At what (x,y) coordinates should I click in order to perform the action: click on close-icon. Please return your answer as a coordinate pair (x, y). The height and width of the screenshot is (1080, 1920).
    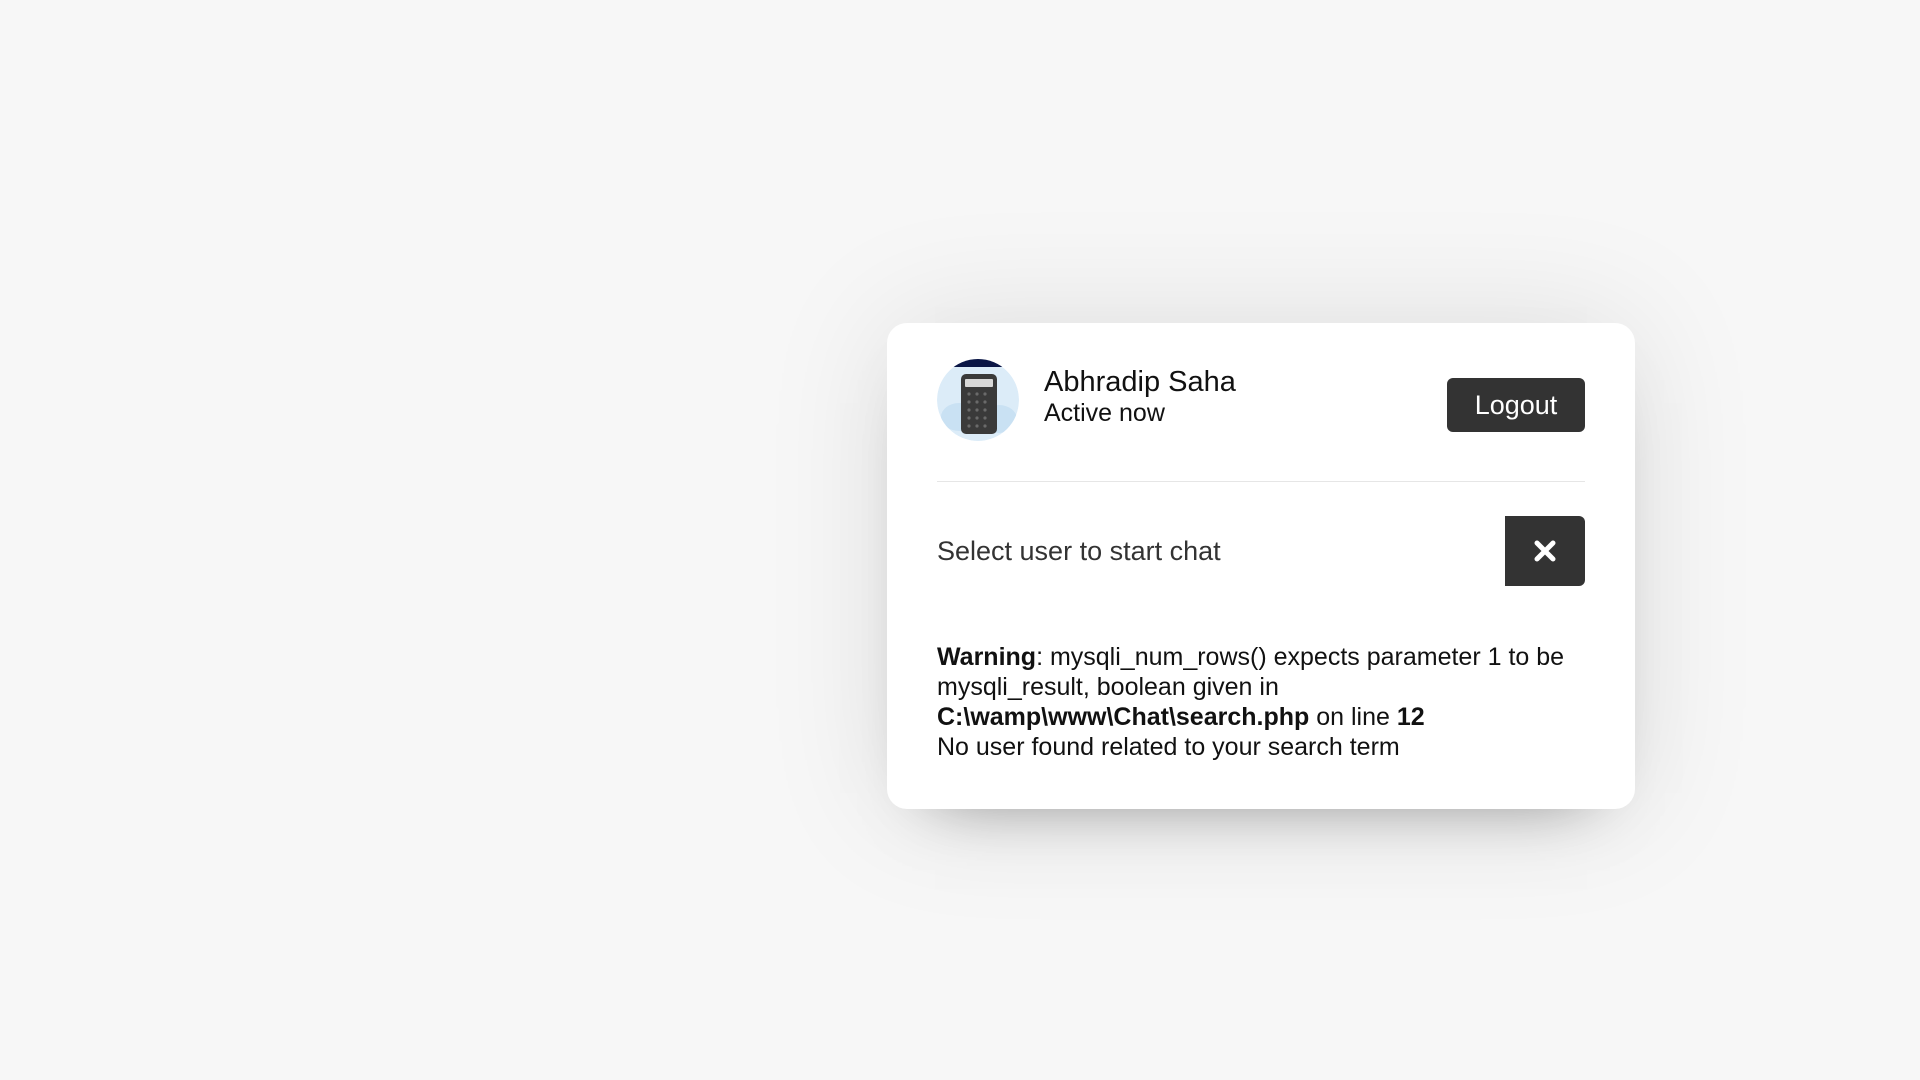
    Looking at the image, I should click on (1545, 551).